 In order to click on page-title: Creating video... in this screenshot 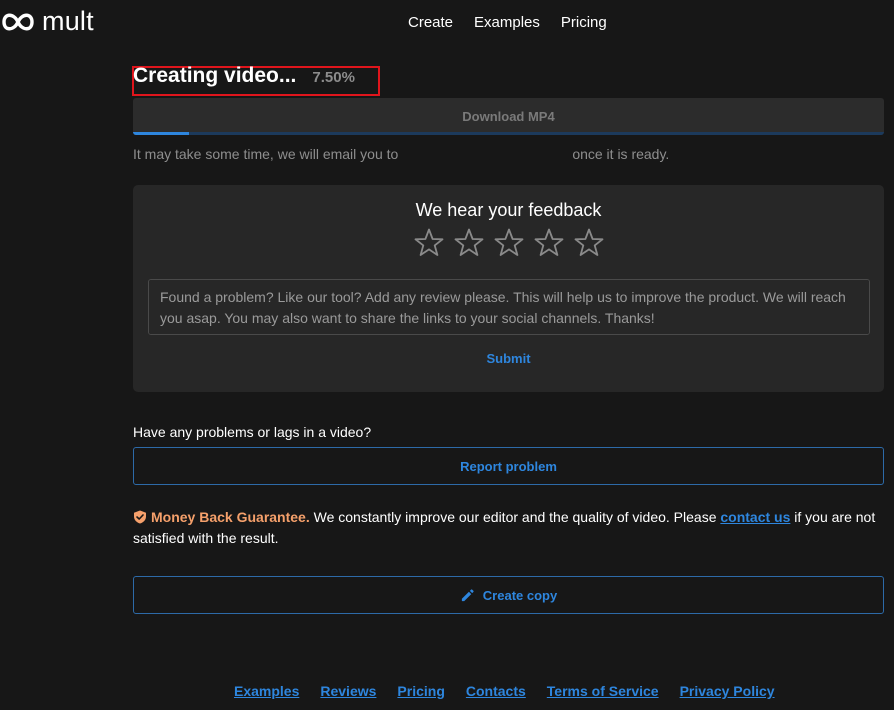, I will do `click(215, 75)`.